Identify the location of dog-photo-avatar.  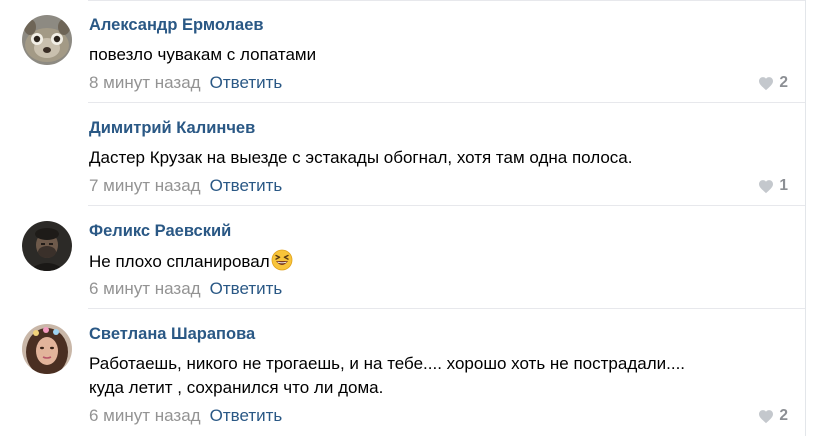
(47, 40).